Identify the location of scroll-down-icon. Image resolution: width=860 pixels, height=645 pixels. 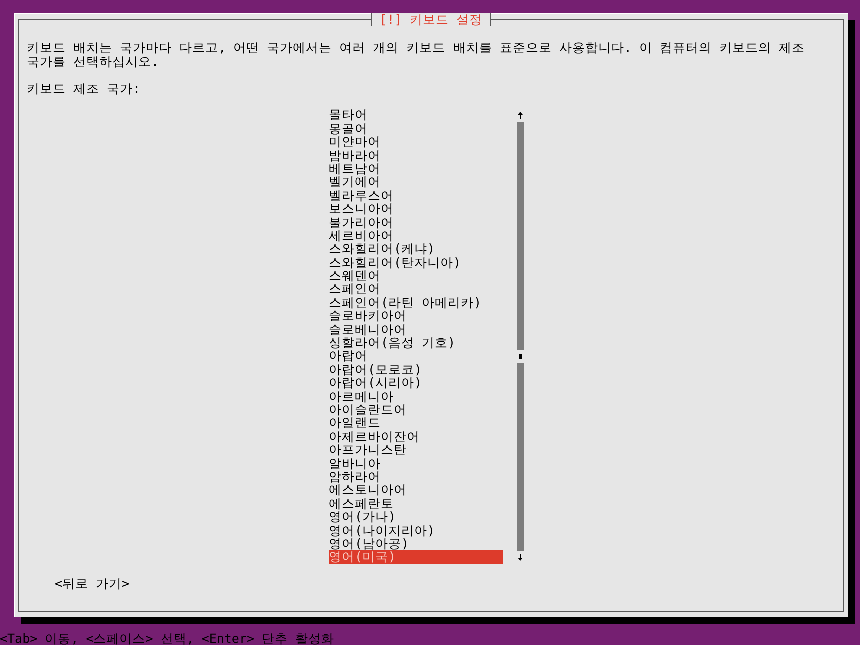
(520, 557).